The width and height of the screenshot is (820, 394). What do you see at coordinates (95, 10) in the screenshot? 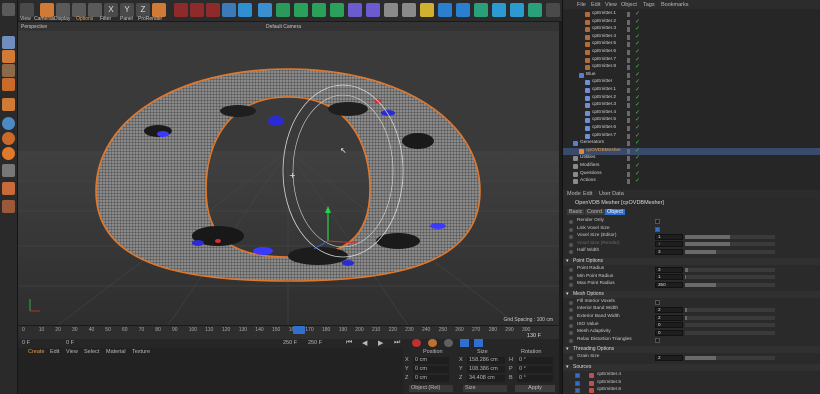
I see `rotate-icon` at bounding box center [95, 10].